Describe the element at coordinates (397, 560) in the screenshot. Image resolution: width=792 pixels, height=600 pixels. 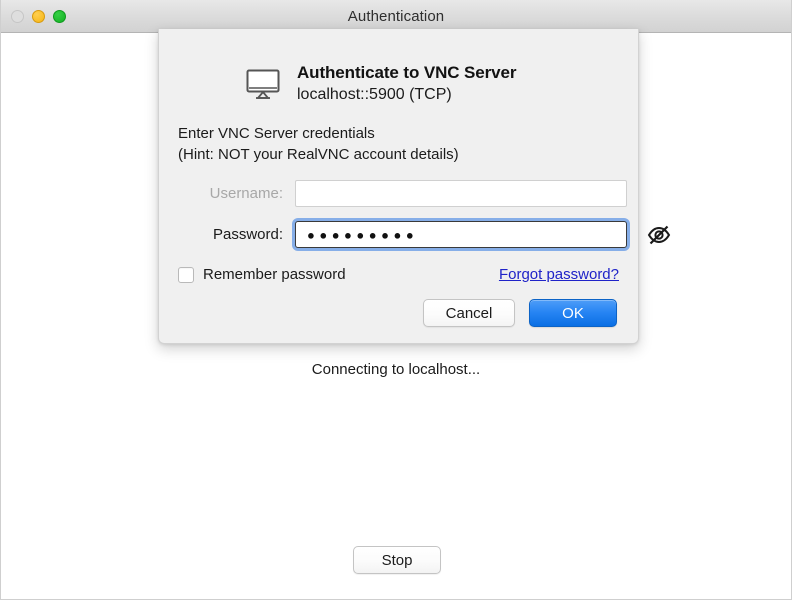
I see `stop-button: Stop` at that location.